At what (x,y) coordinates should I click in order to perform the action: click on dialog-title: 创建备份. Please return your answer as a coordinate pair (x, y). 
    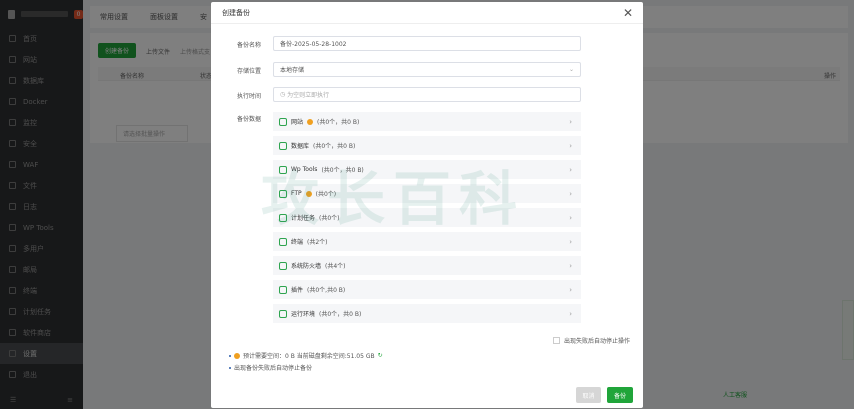
    Looking at the image, I should click on (236, 12).